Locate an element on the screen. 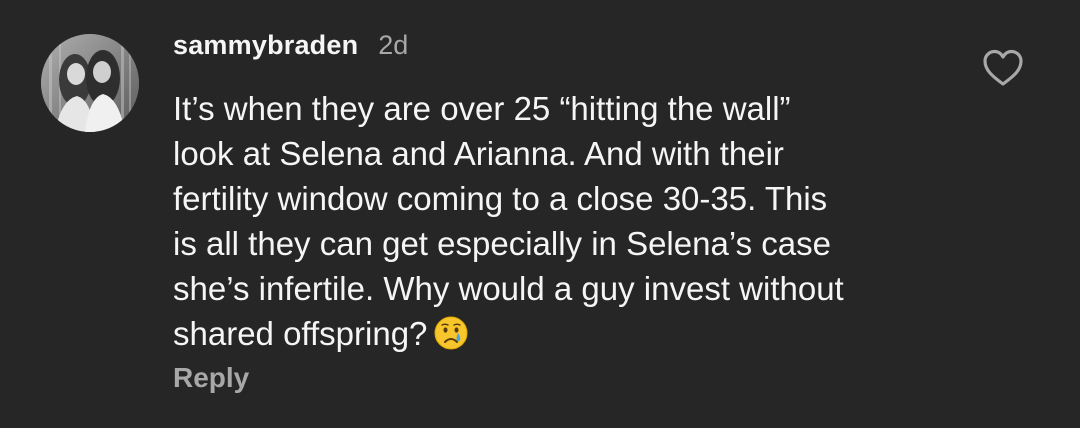 Image resolution: width=1080 pixels, height=428 pixels. comment-header: sammybraden 2d is located at coordinates (290, 50).